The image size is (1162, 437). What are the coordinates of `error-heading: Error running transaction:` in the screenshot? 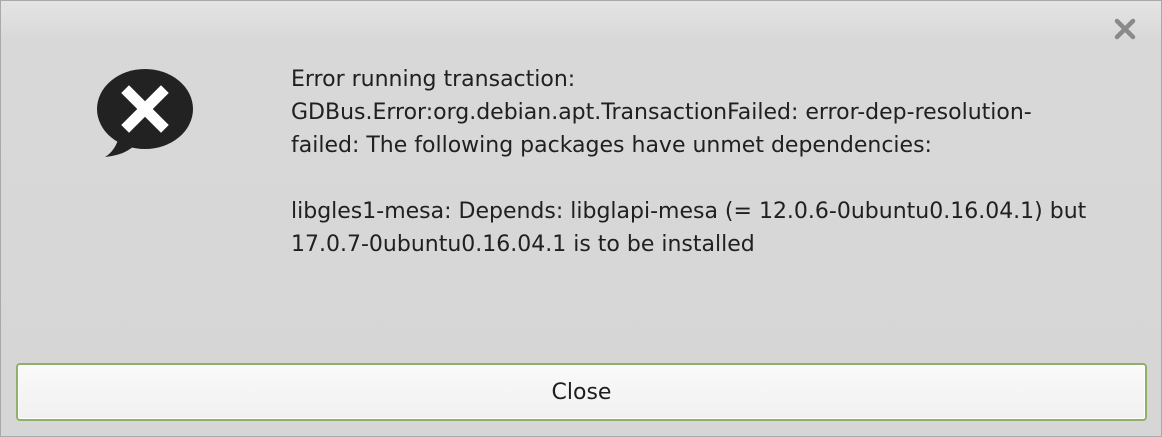 It's located at (433, 79).